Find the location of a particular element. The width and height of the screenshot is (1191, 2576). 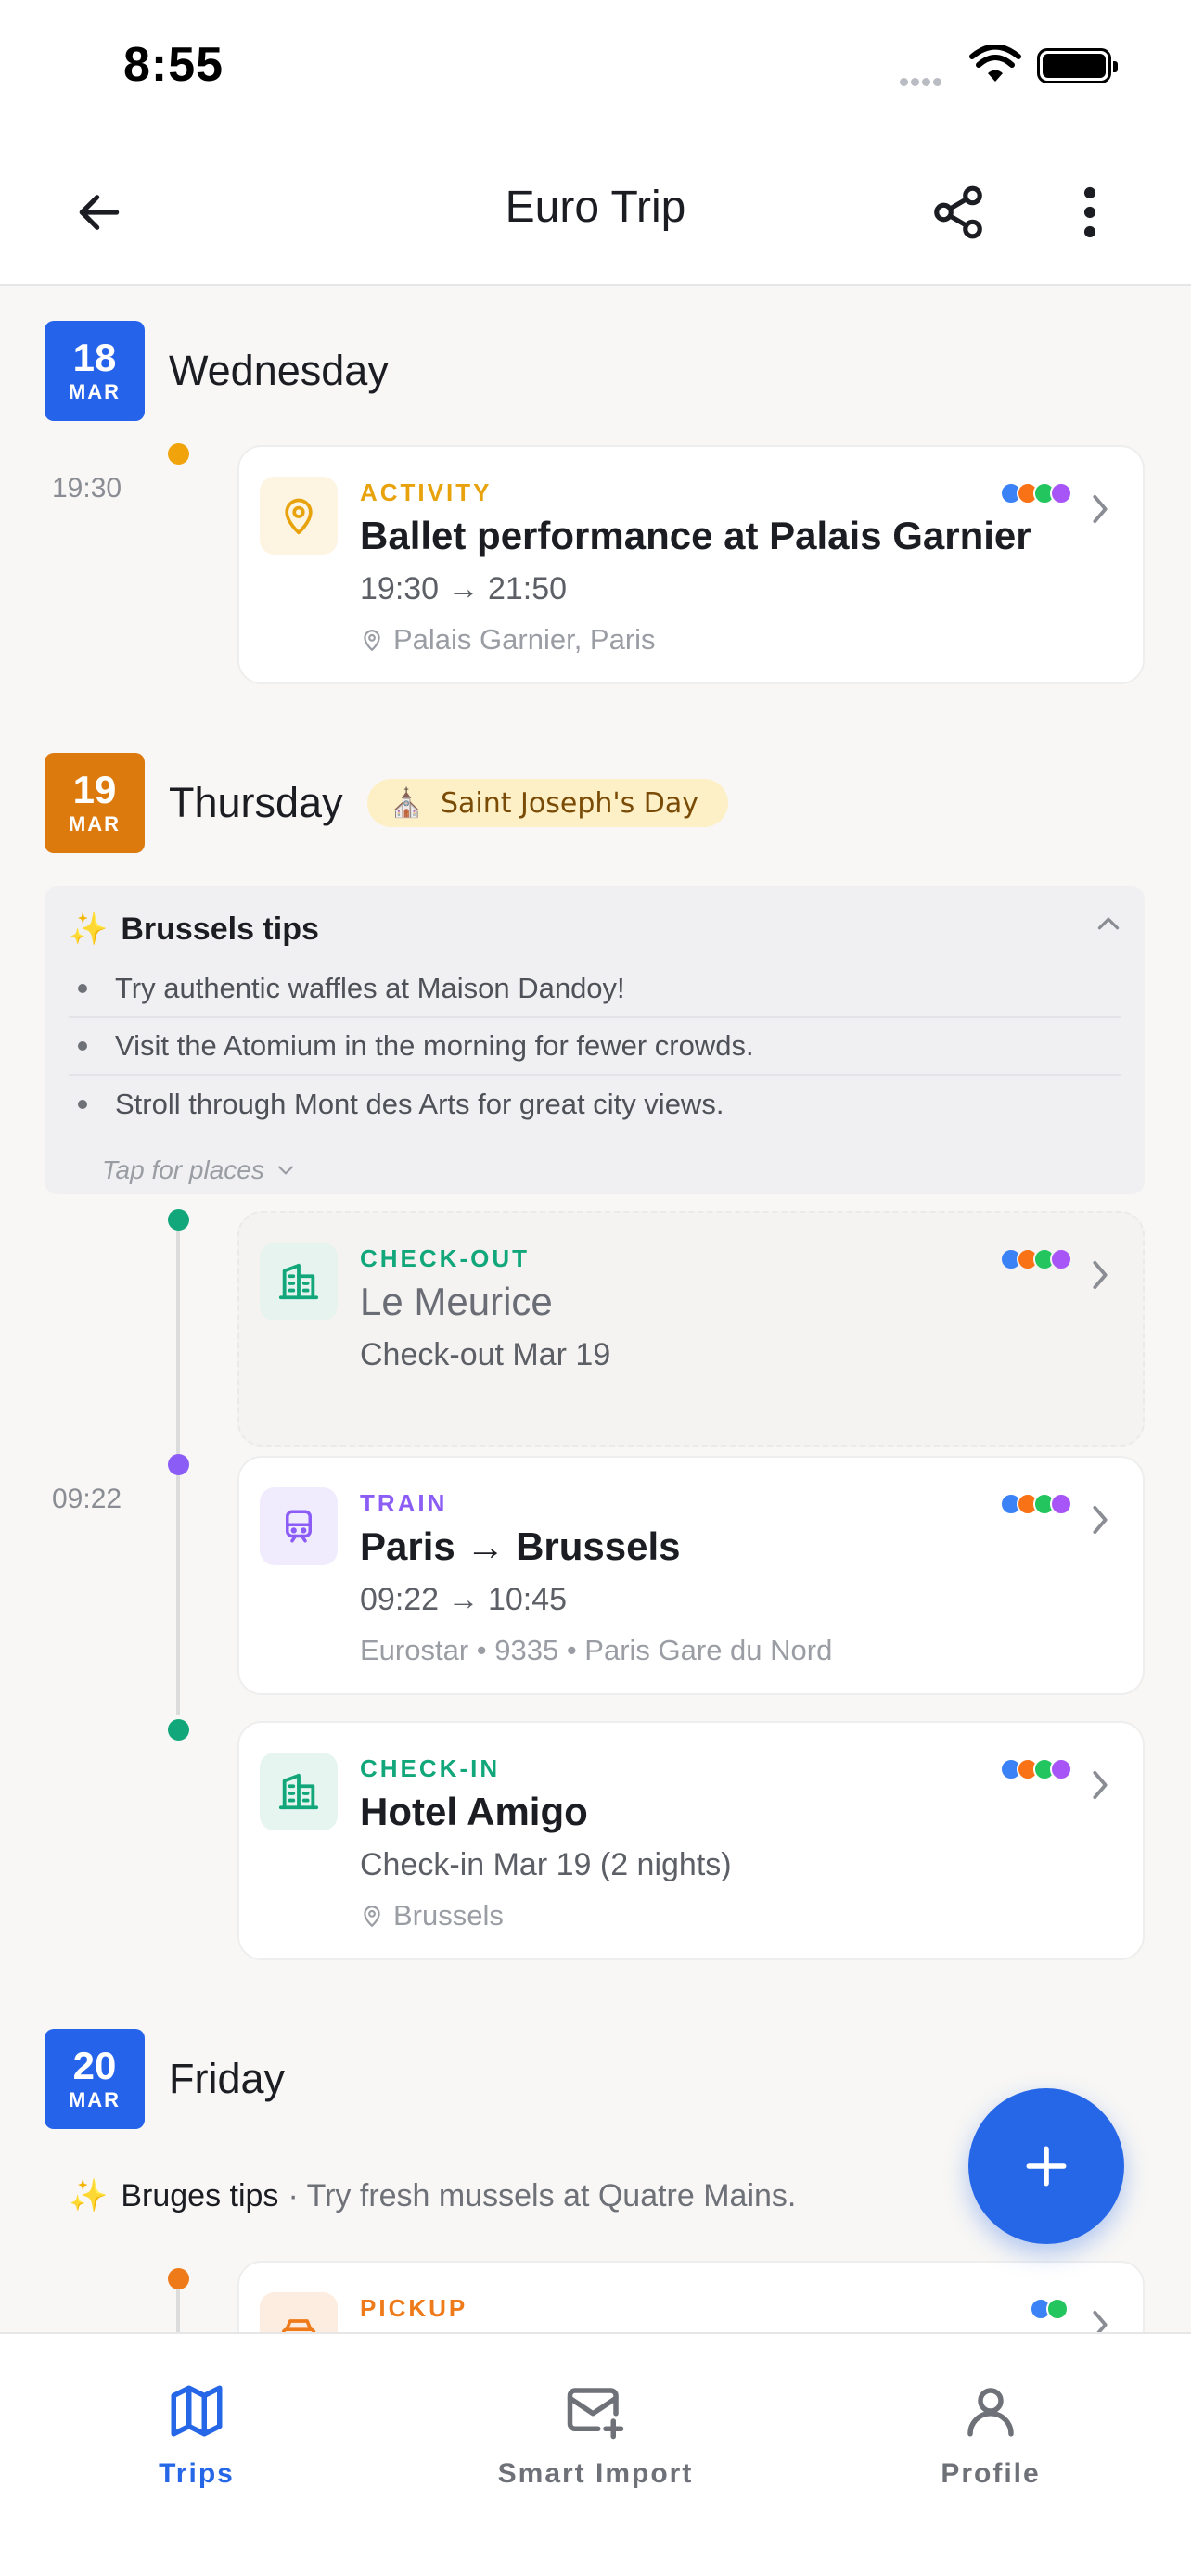

tab-trips: Trips is located at coordinates (196, 2435).